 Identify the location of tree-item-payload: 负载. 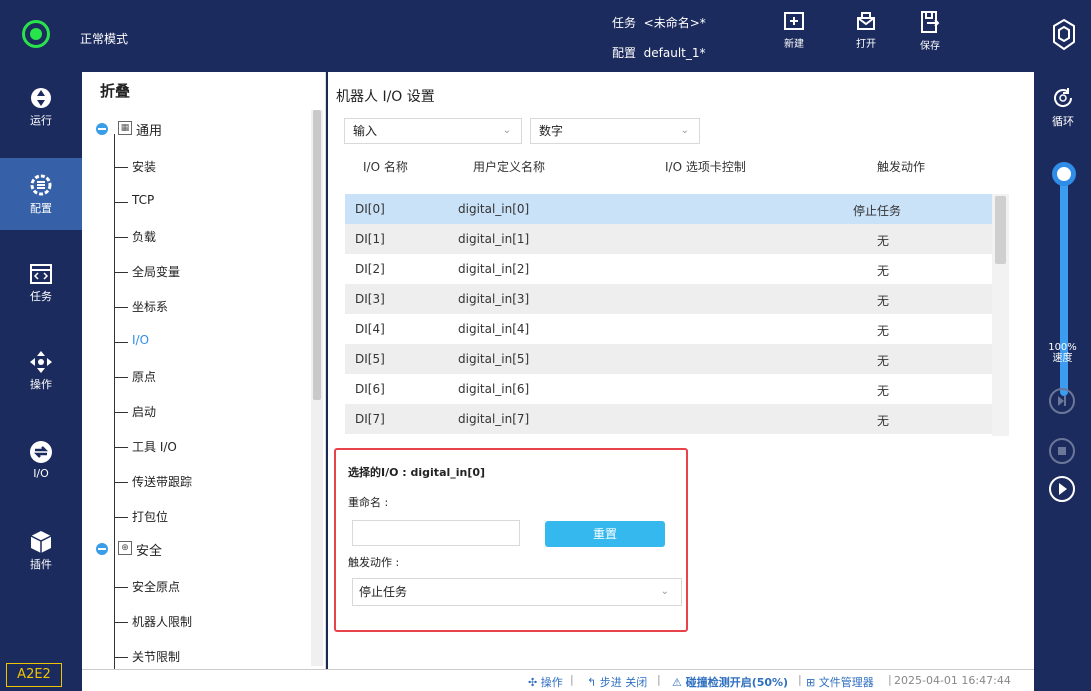
(134, 239).